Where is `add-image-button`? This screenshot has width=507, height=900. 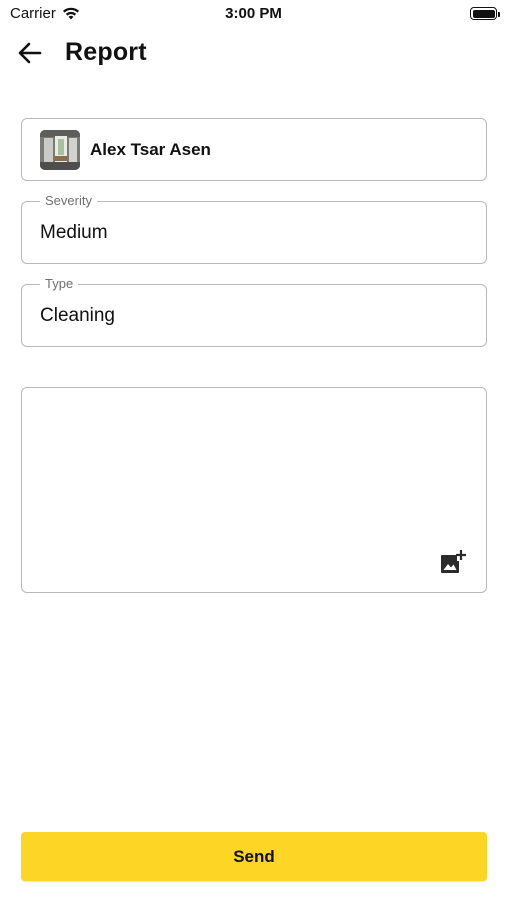
add-image-button is located at coordinates (453, 562).